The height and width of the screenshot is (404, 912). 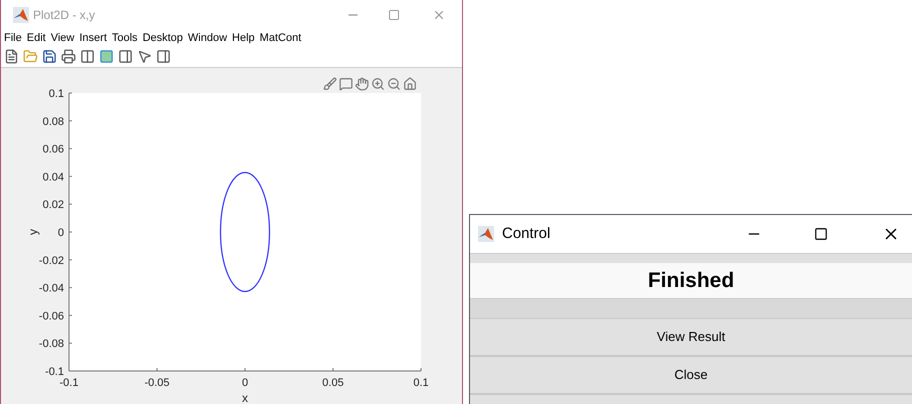 What do you see at coordinates (421, 383) in the screenshot?
I see `x-tick-label: 0.1` at bounding box center [421, 383].